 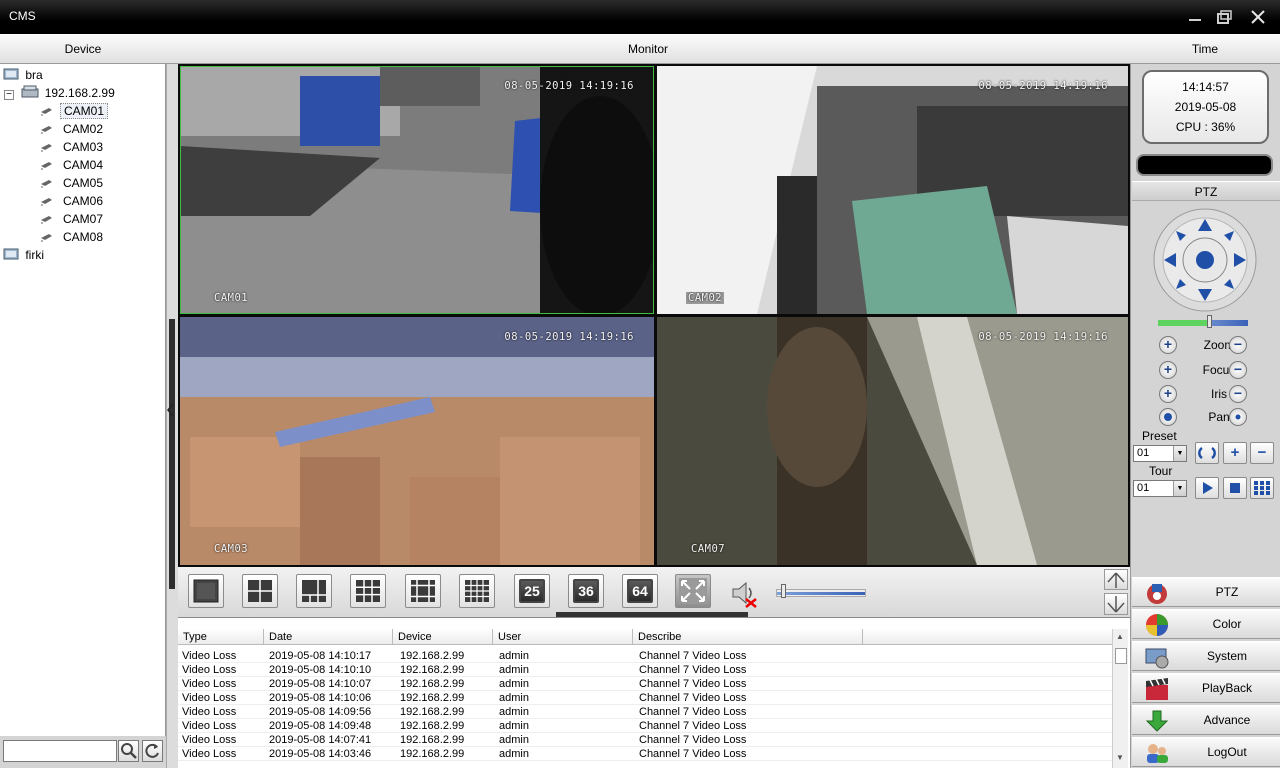 I want to click on menu-ptz-button: PTZ, so click(x=1206, y=592).